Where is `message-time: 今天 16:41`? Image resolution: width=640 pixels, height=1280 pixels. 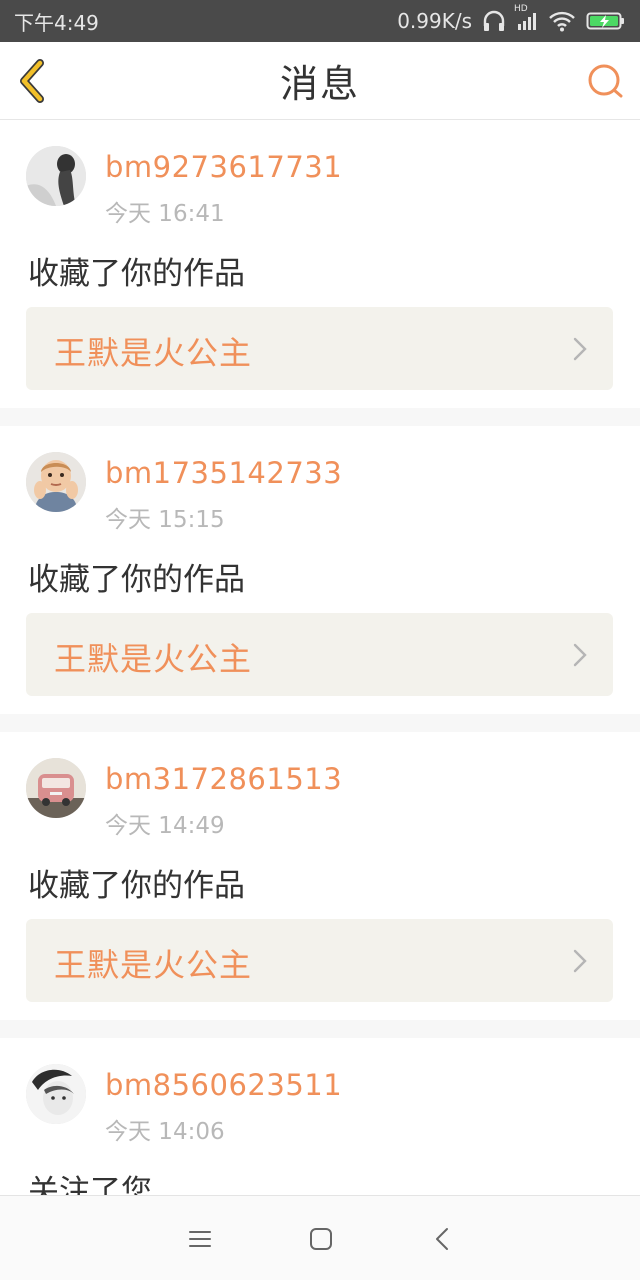 message-time: 今天 16:41 is located at coordinates (165, 214).